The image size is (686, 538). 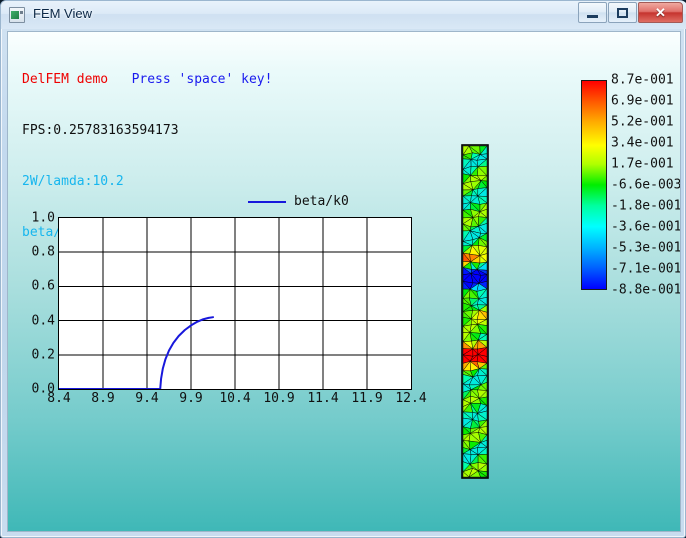 What do you see at coordinates (645, 248) in the screenshot?
I see `colorbar-label: -5.3e-001` at bounding box center [645, 248].